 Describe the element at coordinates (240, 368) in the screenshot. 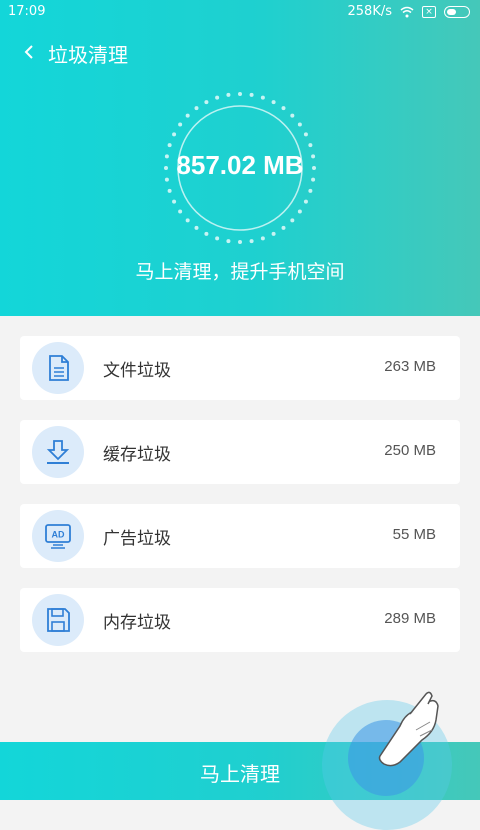

I see `junk-item-file: 文件垃圾 263 MB` at that location.